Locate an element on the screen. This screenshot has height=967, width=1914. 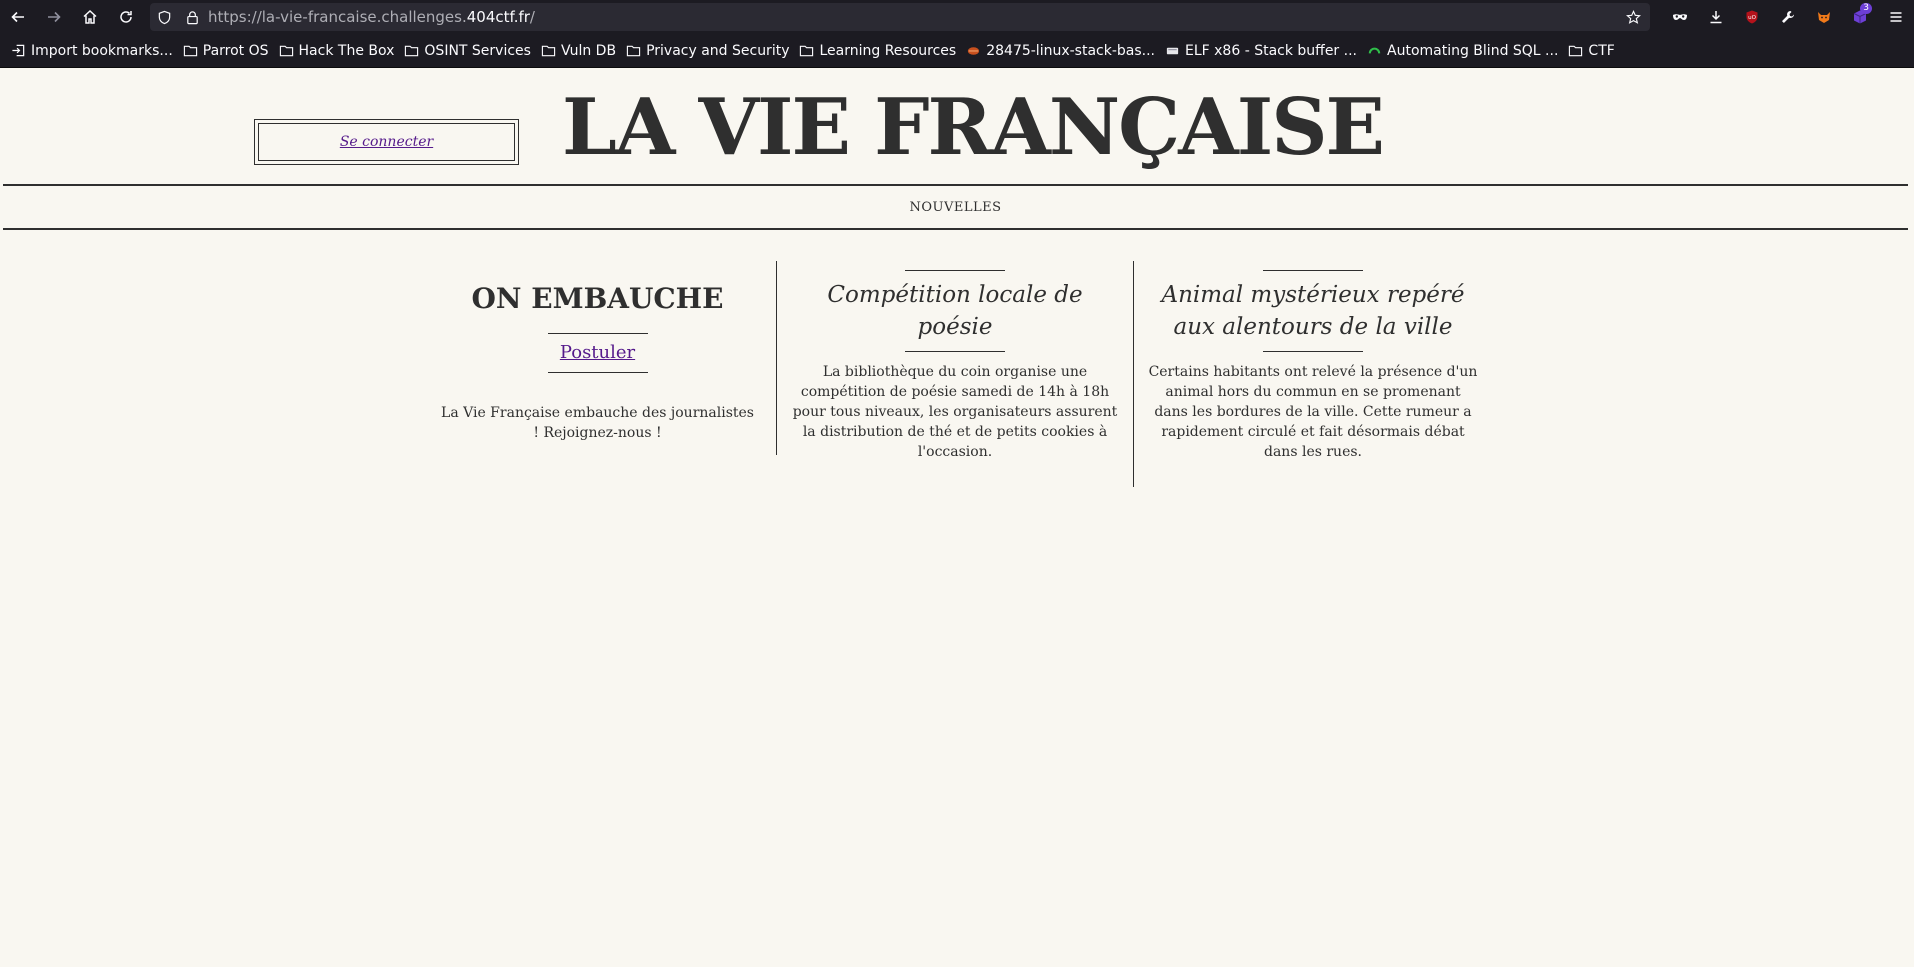
nav-bar: NOUVELLES is located at coordinates (955, 207).